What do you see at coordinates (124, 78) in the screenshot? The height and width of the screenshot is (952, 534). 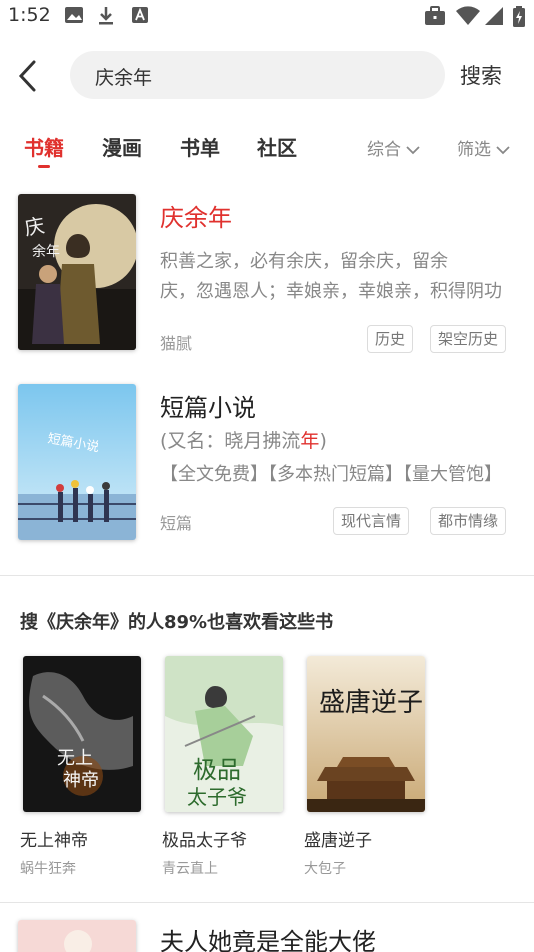 I see `search-query: 庆余年` at bounding box center [124, 78].